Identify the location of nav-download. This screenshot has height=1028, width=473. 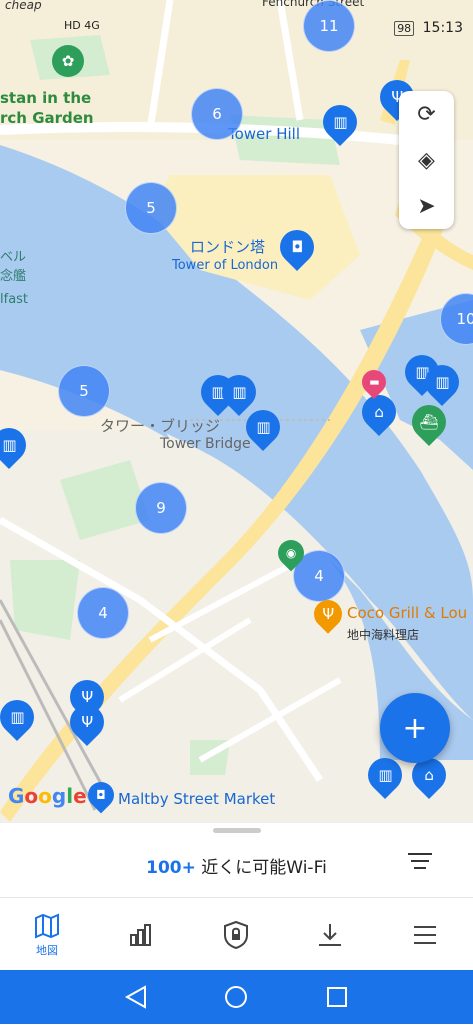
(330, 934).